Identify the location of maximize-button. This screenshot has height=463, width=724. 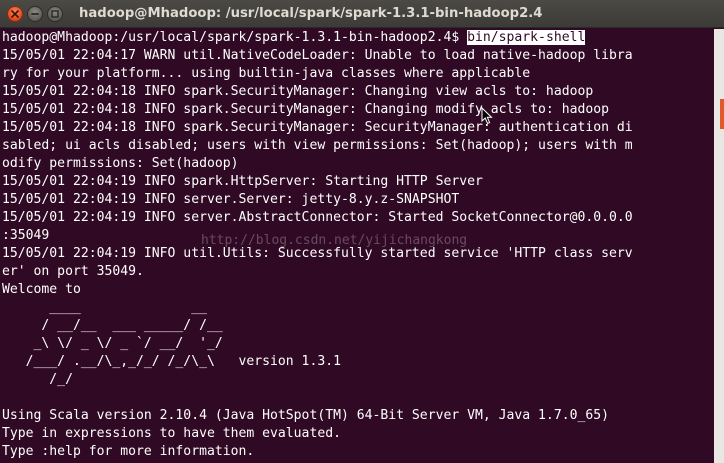
(55, 14).